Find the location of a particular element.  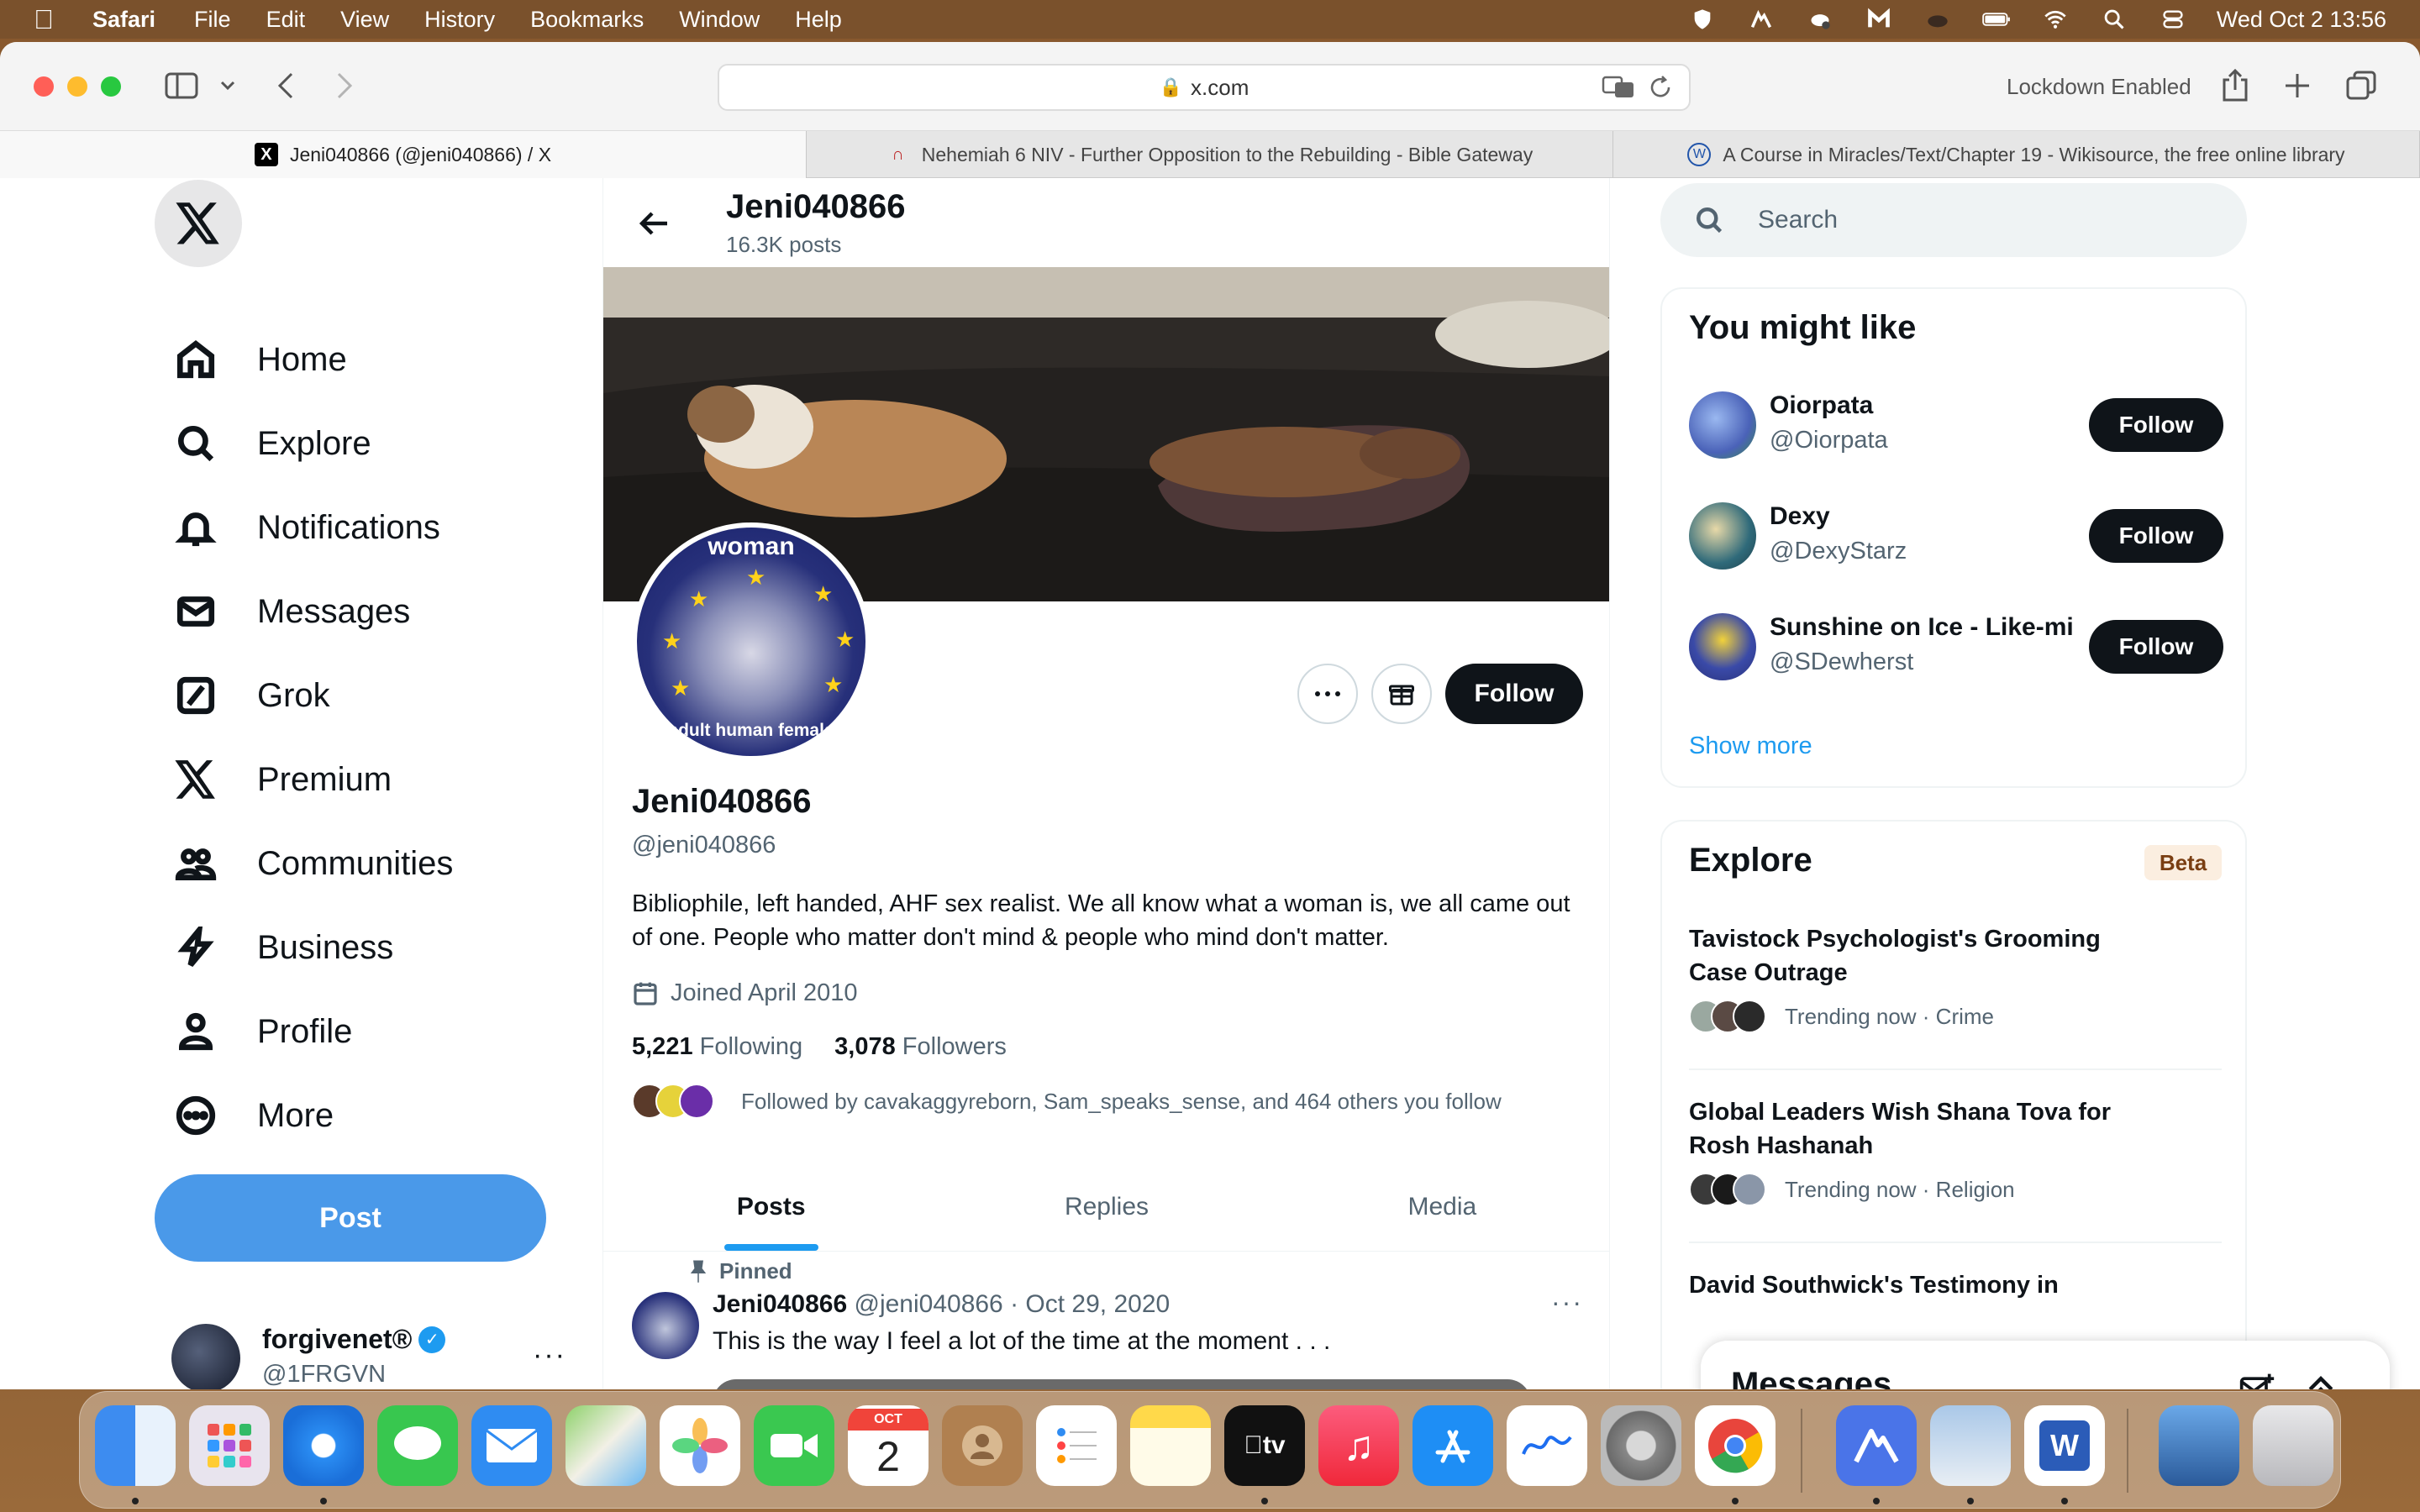

weather-cloud-icon is located at coordinates (1938, 19).